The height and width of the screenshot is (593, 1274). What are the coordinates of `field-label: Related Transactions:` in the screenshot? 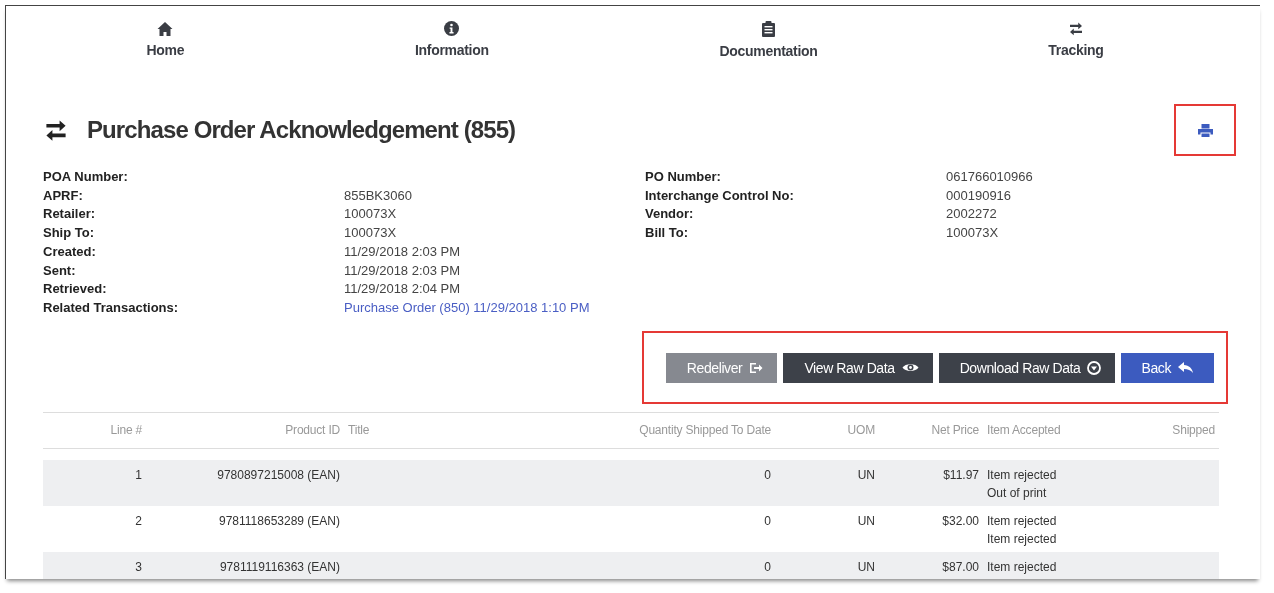 It's located at (111, 307).